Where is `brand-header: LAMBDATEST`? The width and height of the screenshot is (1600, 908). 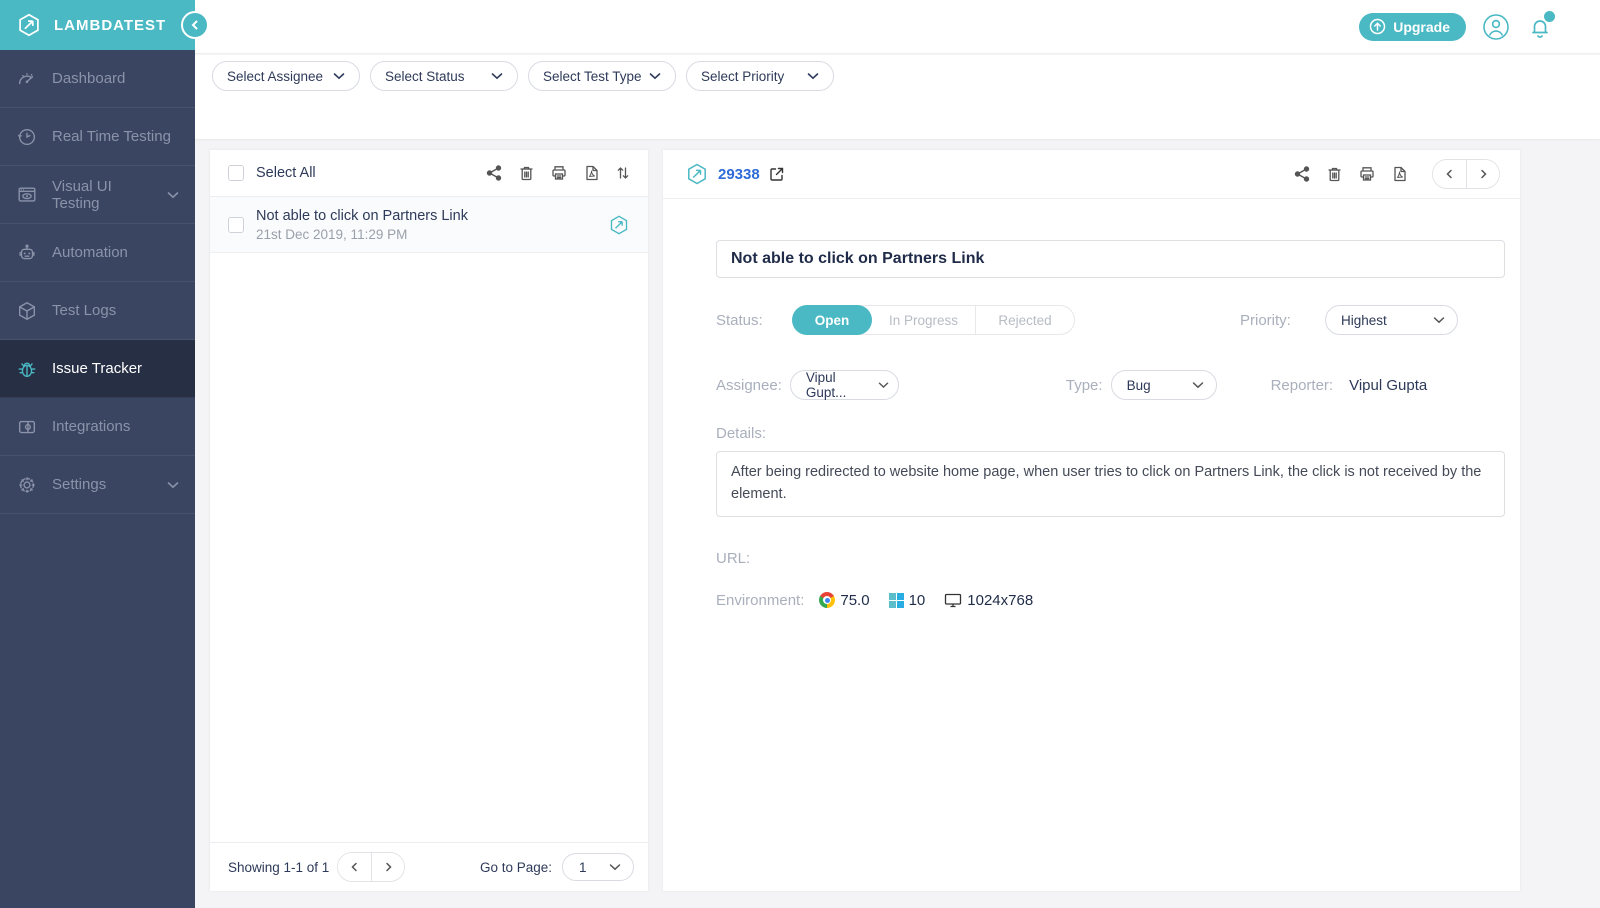 brand-header: LAMBDATEST is located at coordinates (97, 25).